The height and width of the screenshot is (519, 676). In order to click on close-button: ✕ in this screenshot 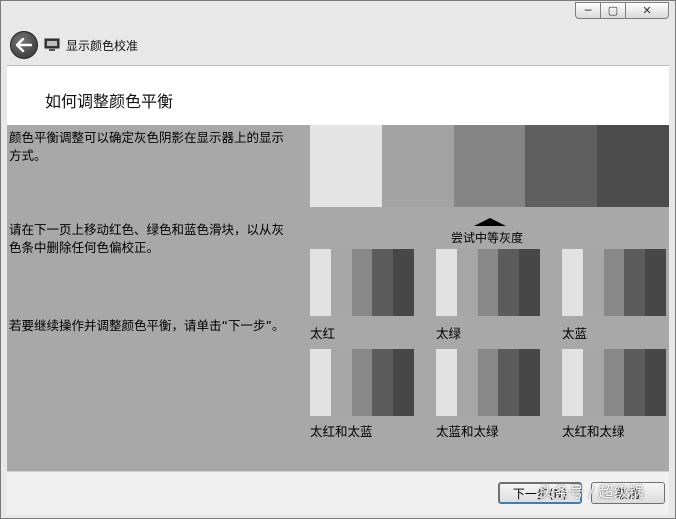, I will do `click(647, 10)`.